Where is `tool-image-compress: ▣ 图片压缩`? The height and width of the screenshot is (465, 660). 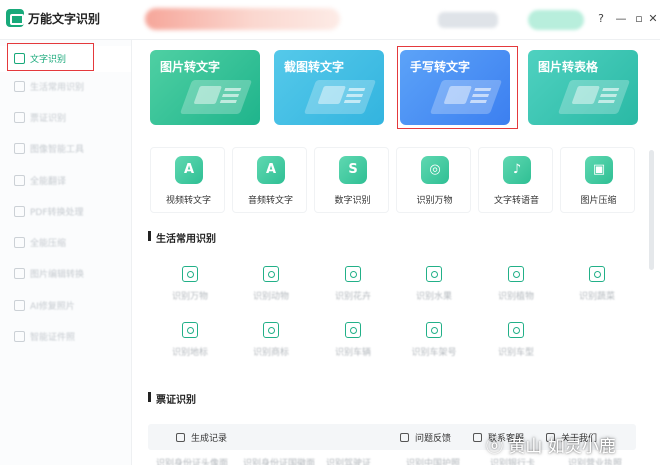 tool-image-compress: ▣ 图片压缩 is located at coordinates (597, 180).